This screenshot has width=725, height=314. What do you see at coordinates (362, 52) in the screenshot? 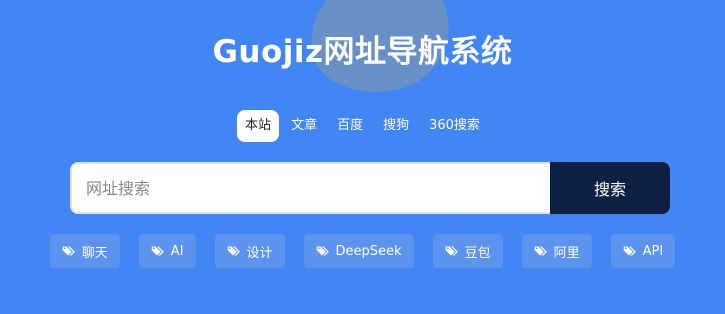
I see `page-title: Guojiz网址导航系统` at bounding box center [362, 52].